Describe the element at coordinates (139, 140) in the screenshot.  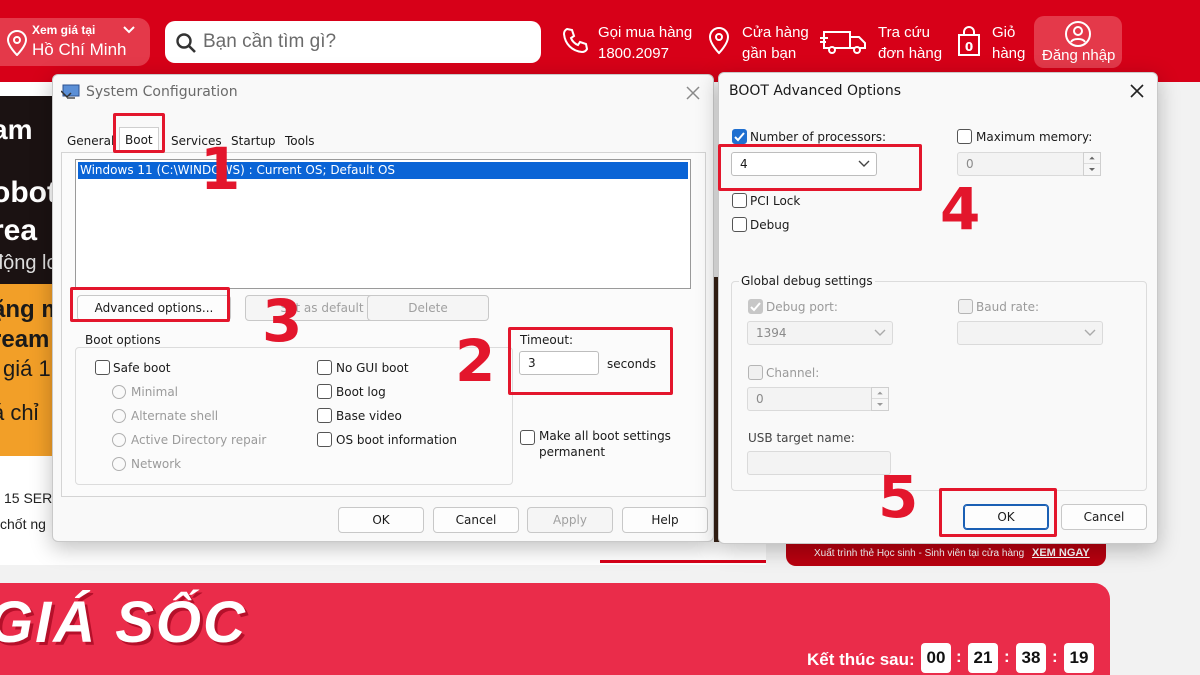
I see `tab-boot: Boot` at that location.